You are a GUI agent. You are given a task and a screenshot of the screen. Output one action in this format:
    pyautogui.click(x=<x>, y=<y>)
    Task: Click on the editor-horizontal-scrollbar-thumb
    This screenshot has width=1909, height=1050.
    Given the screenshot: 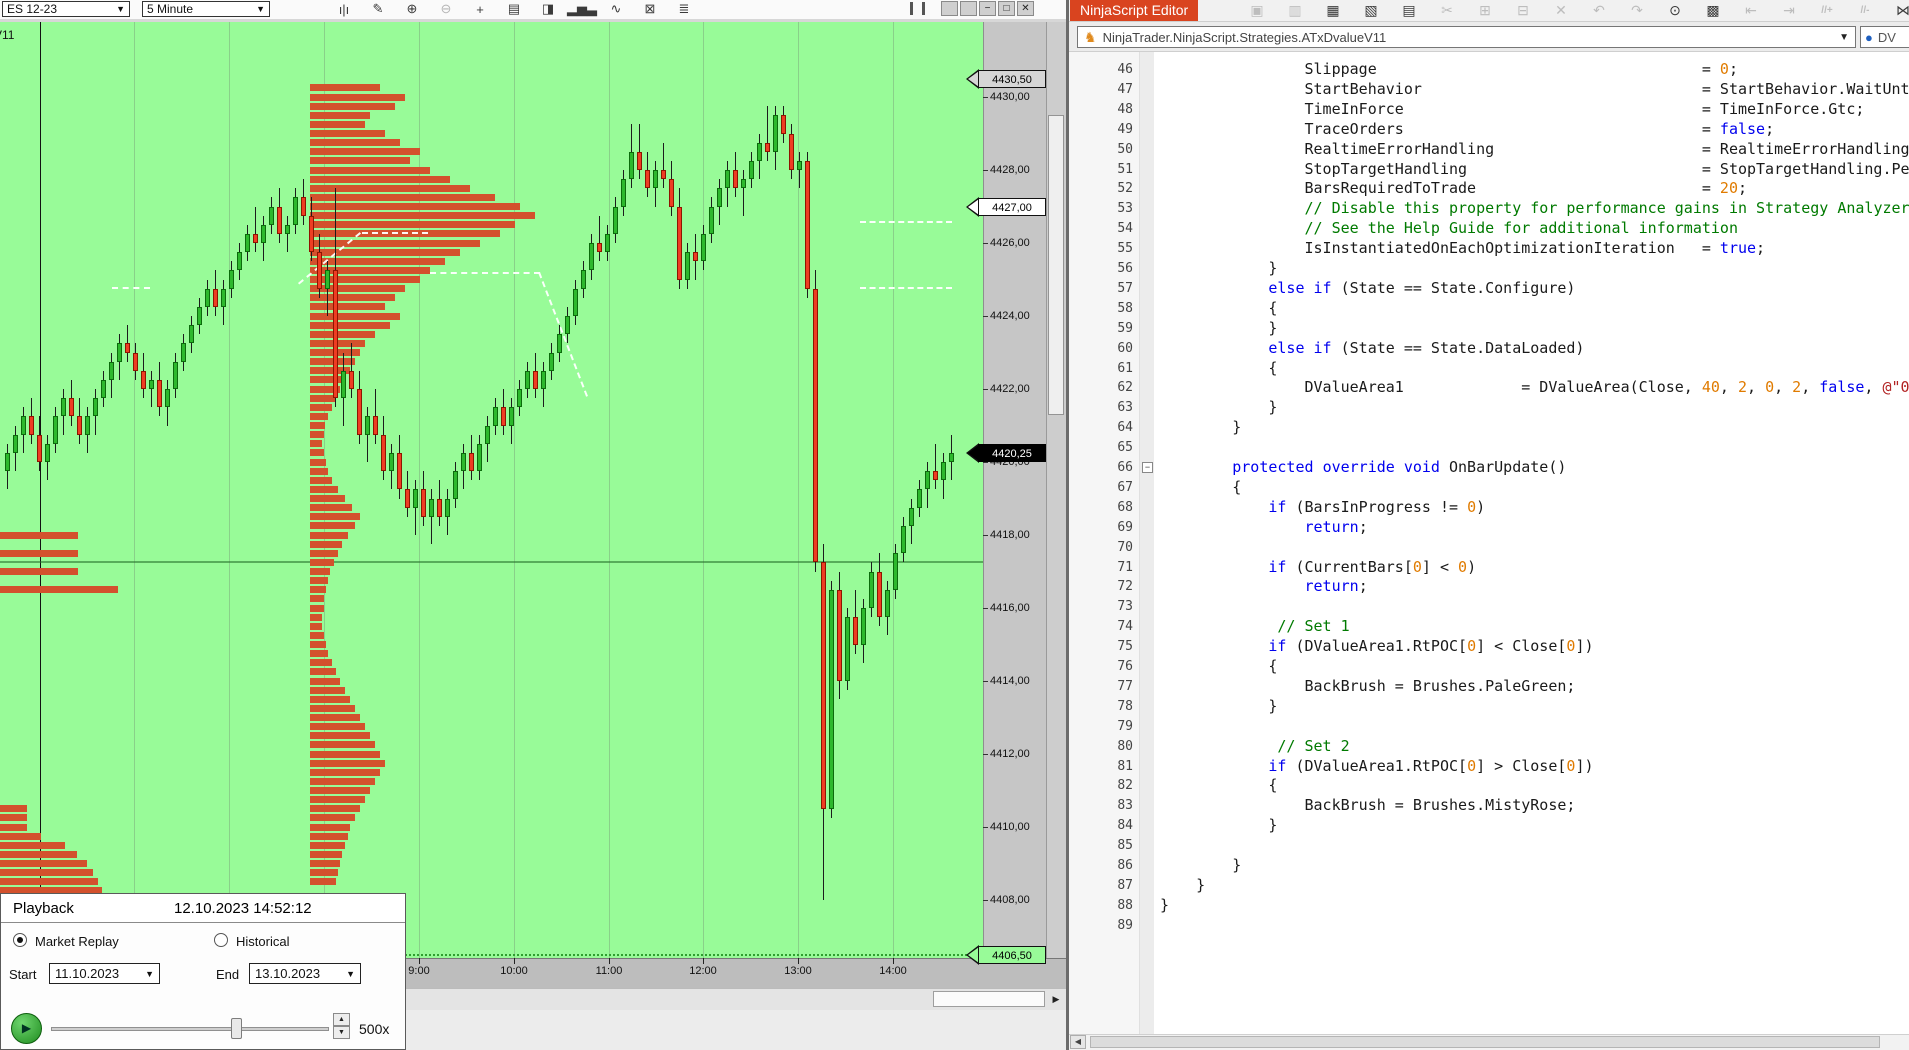 What is the action you would take?
    pyautogui.click(x=1485, y=1042)
    